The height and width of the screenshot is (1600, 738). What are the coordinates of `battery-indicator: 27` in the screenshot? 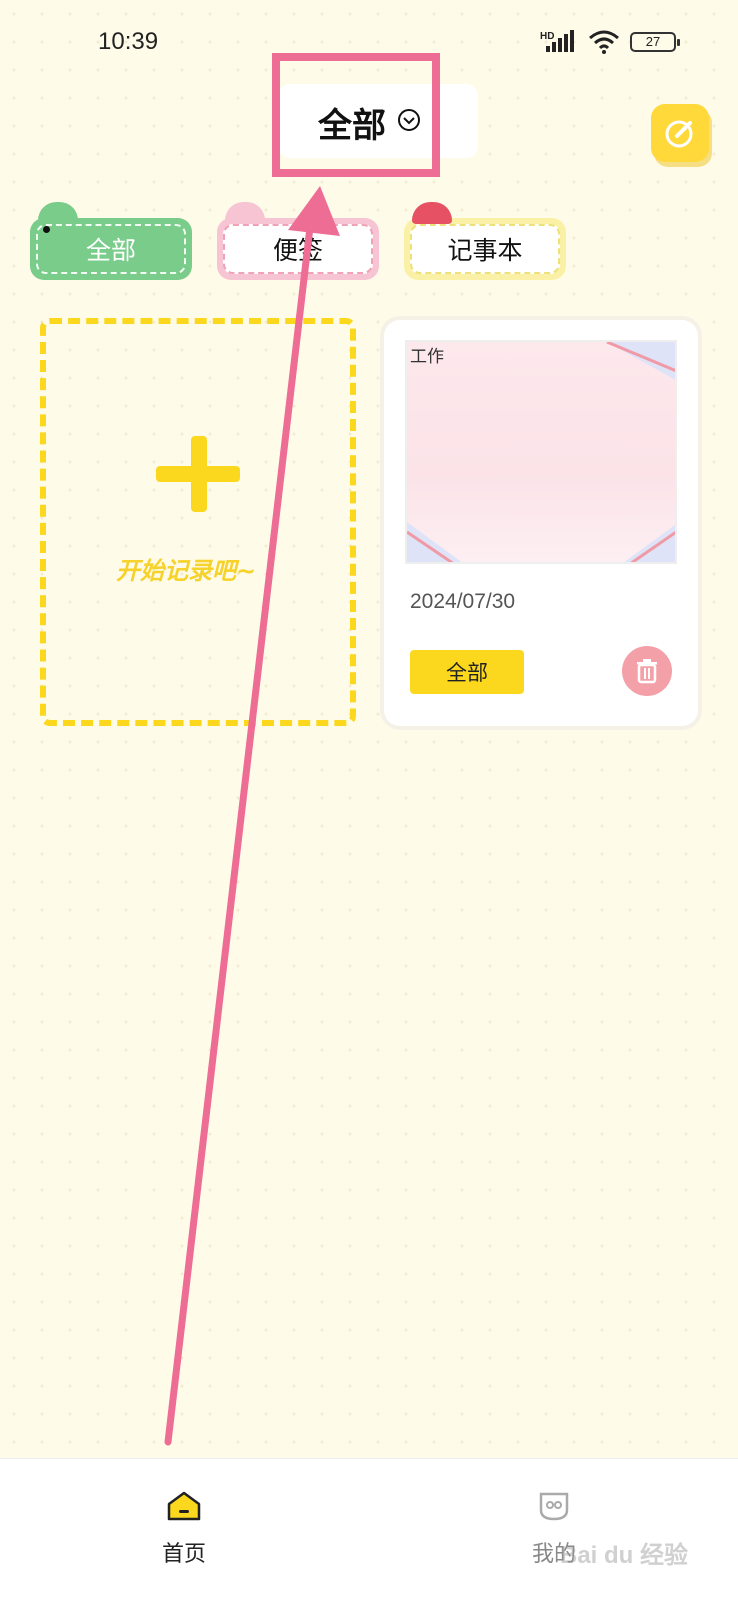 It's located at (655, 42).